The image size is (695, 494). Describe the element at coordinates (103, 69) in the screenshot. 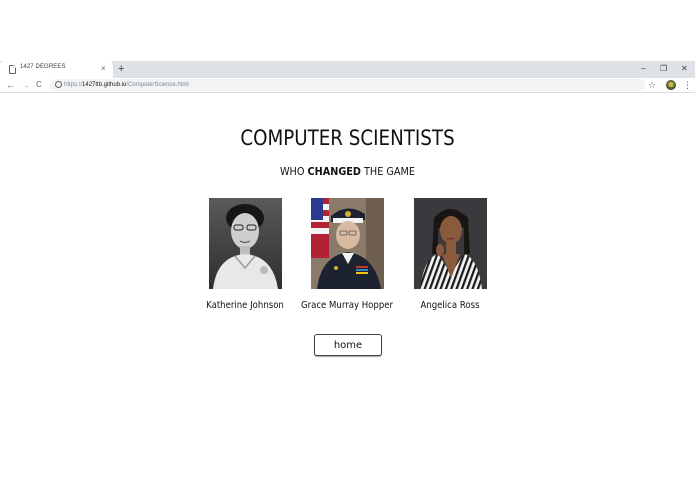

I see `close-icon: ×` at that location.